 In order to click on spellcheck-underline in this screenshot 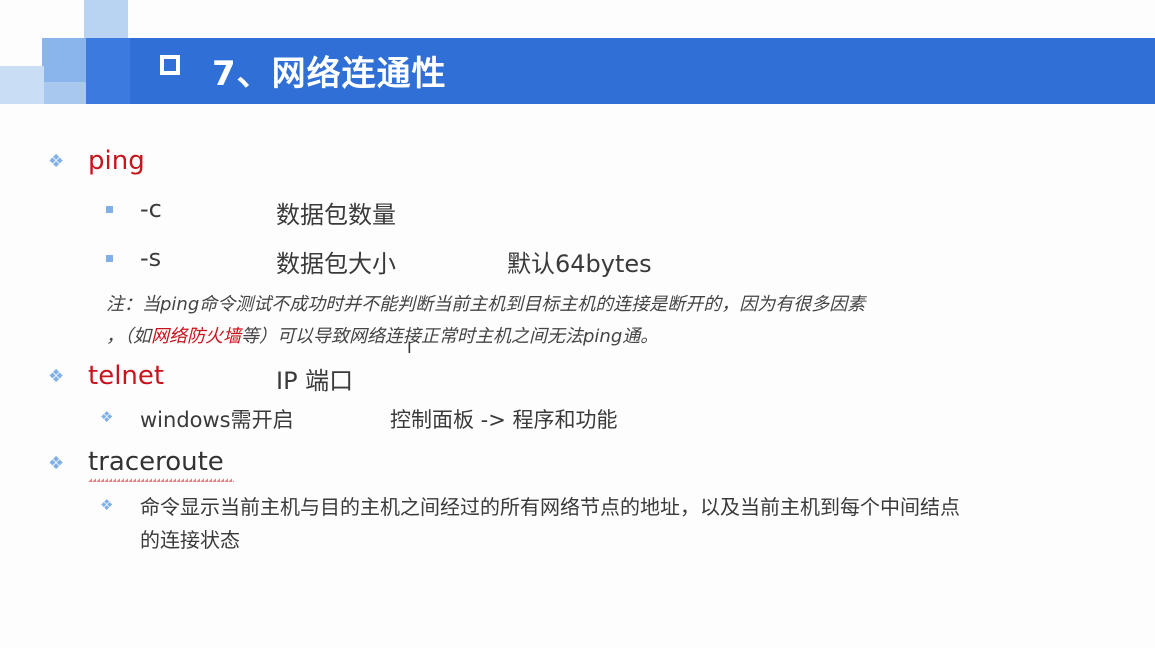, I will do `click(161, 480)`.